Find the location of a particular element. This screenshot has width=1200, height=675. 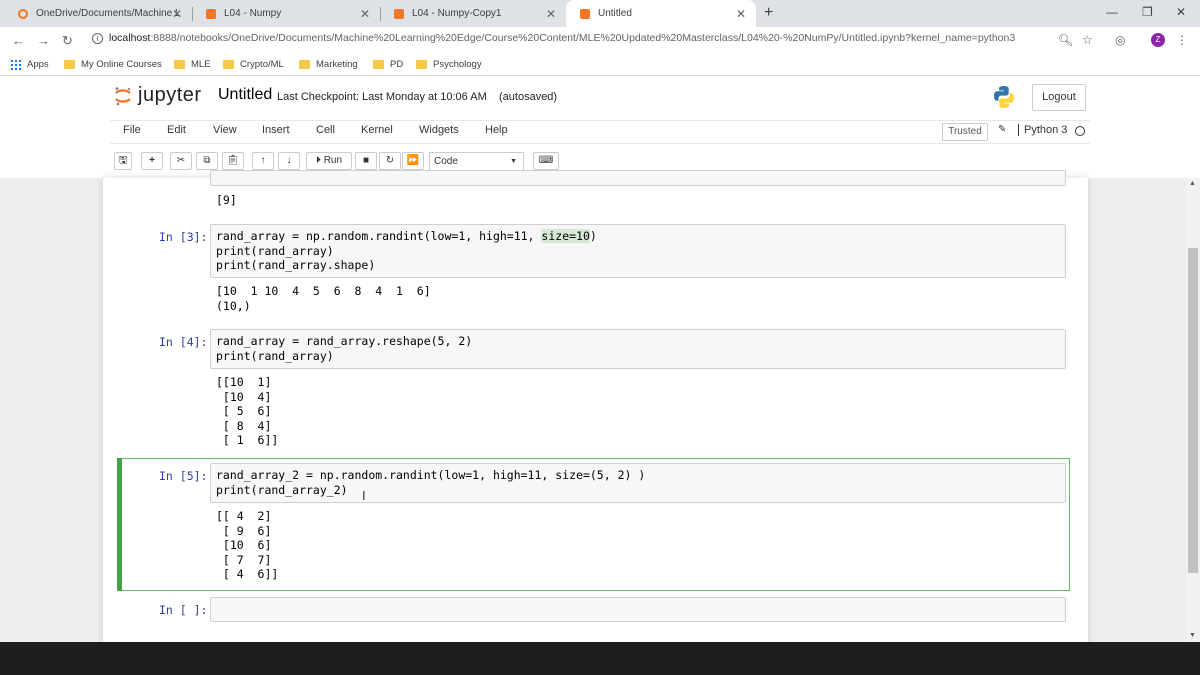

bookmark-folder: Psychology is located at coordinates (449, 64).